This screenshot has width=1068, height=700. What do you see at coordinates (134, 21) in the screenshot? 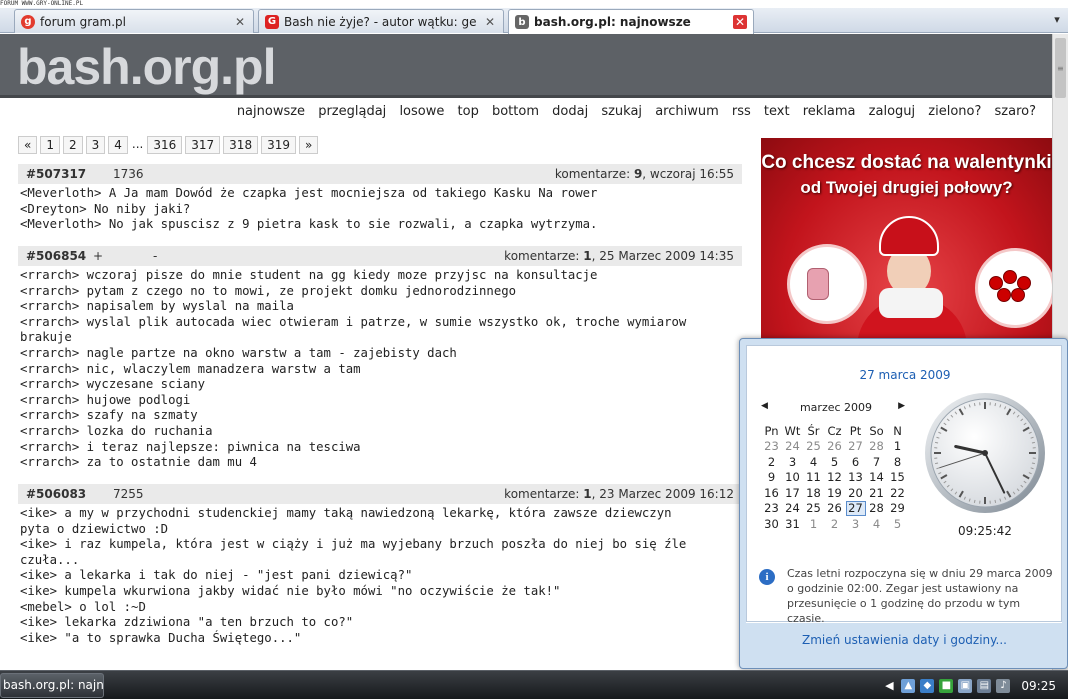
I see `tab-forum-gram: g forum gram.pl ✕` at bounding box center [134, 21].